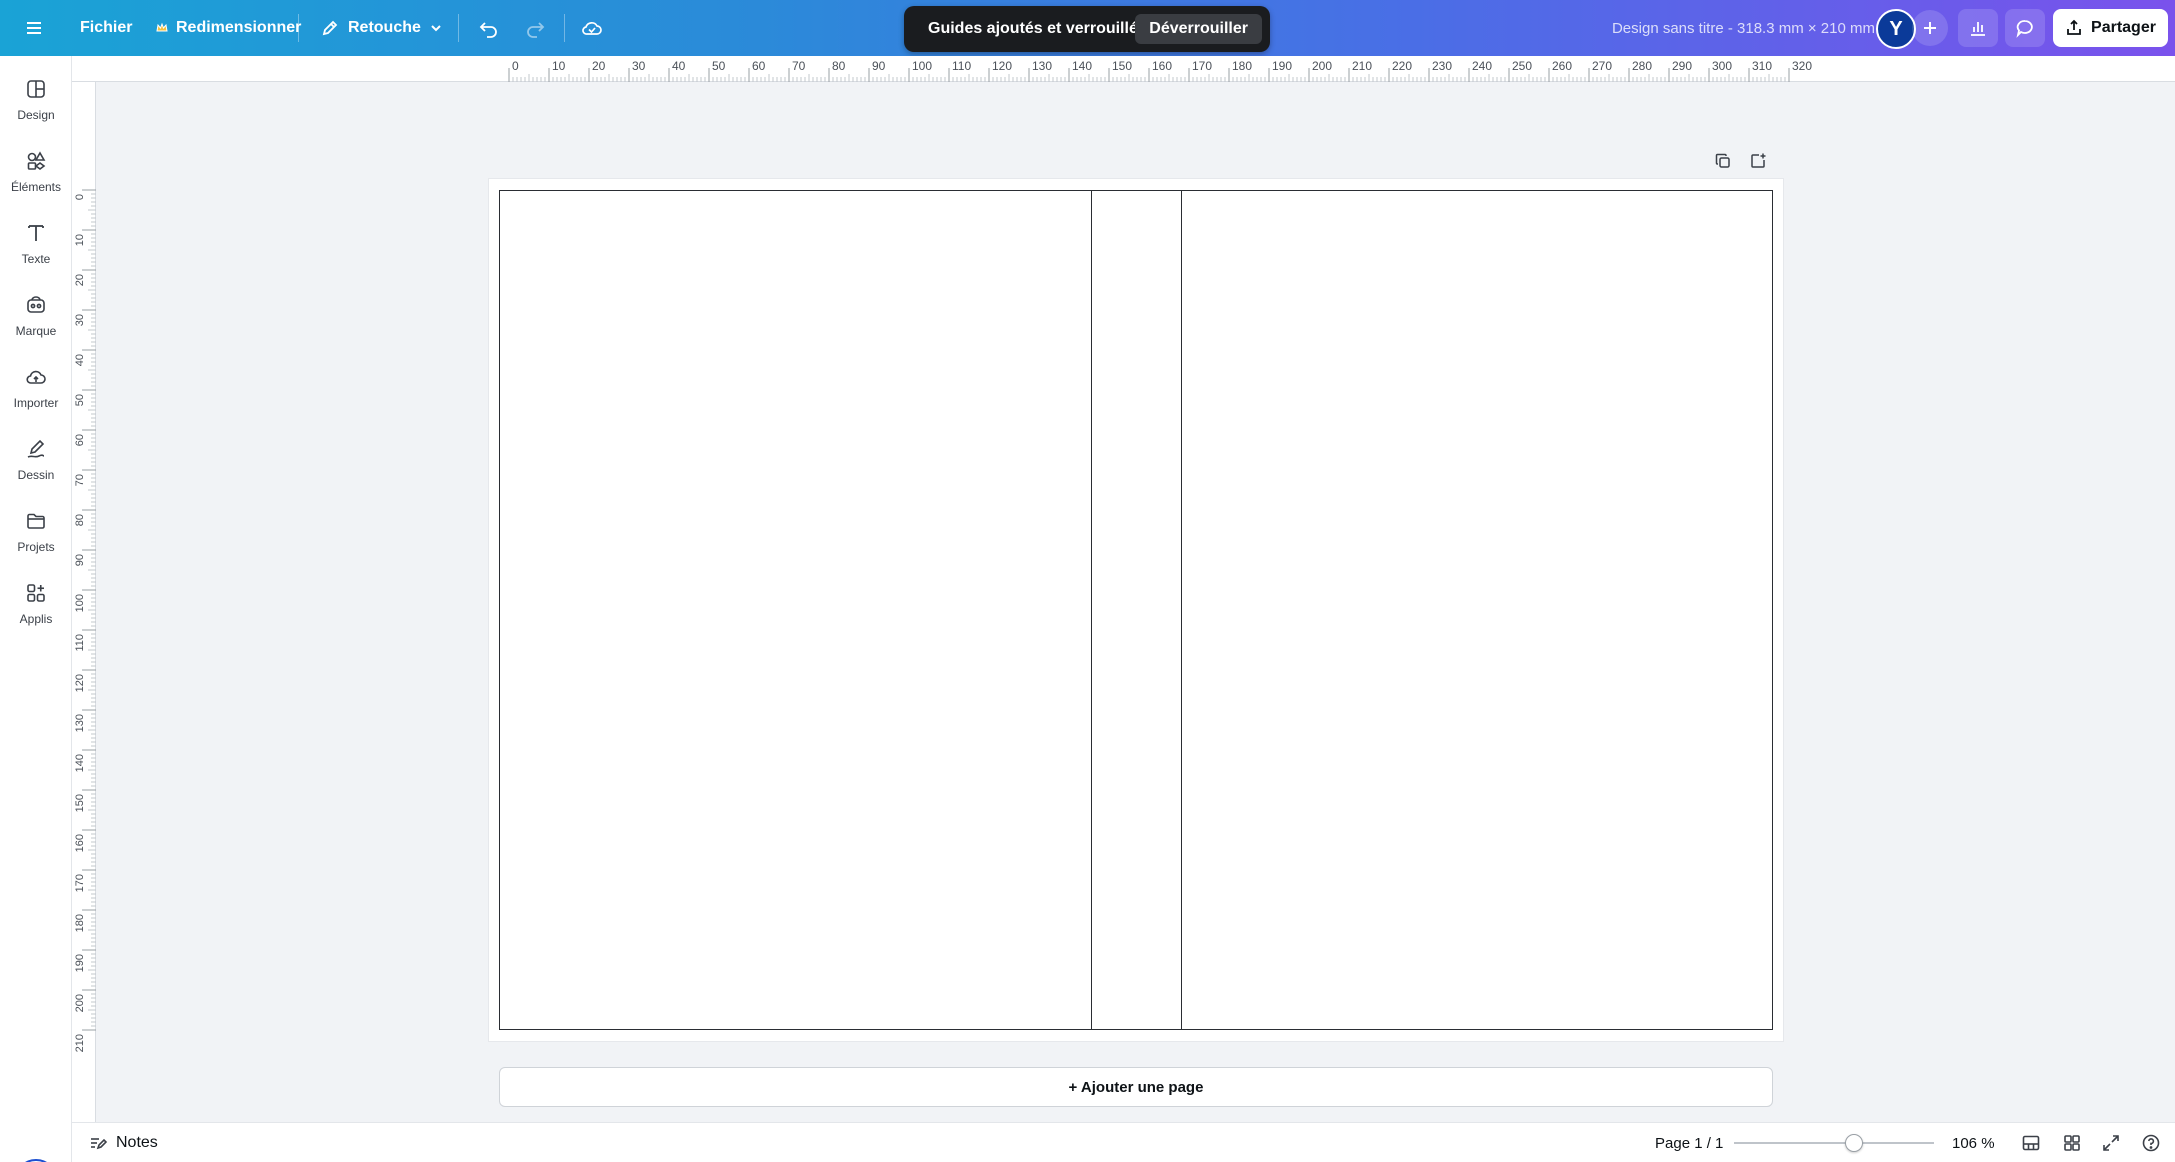 The image size is (2175, 1162). I want to click on ruler-label: 320, so click(1802, 66).